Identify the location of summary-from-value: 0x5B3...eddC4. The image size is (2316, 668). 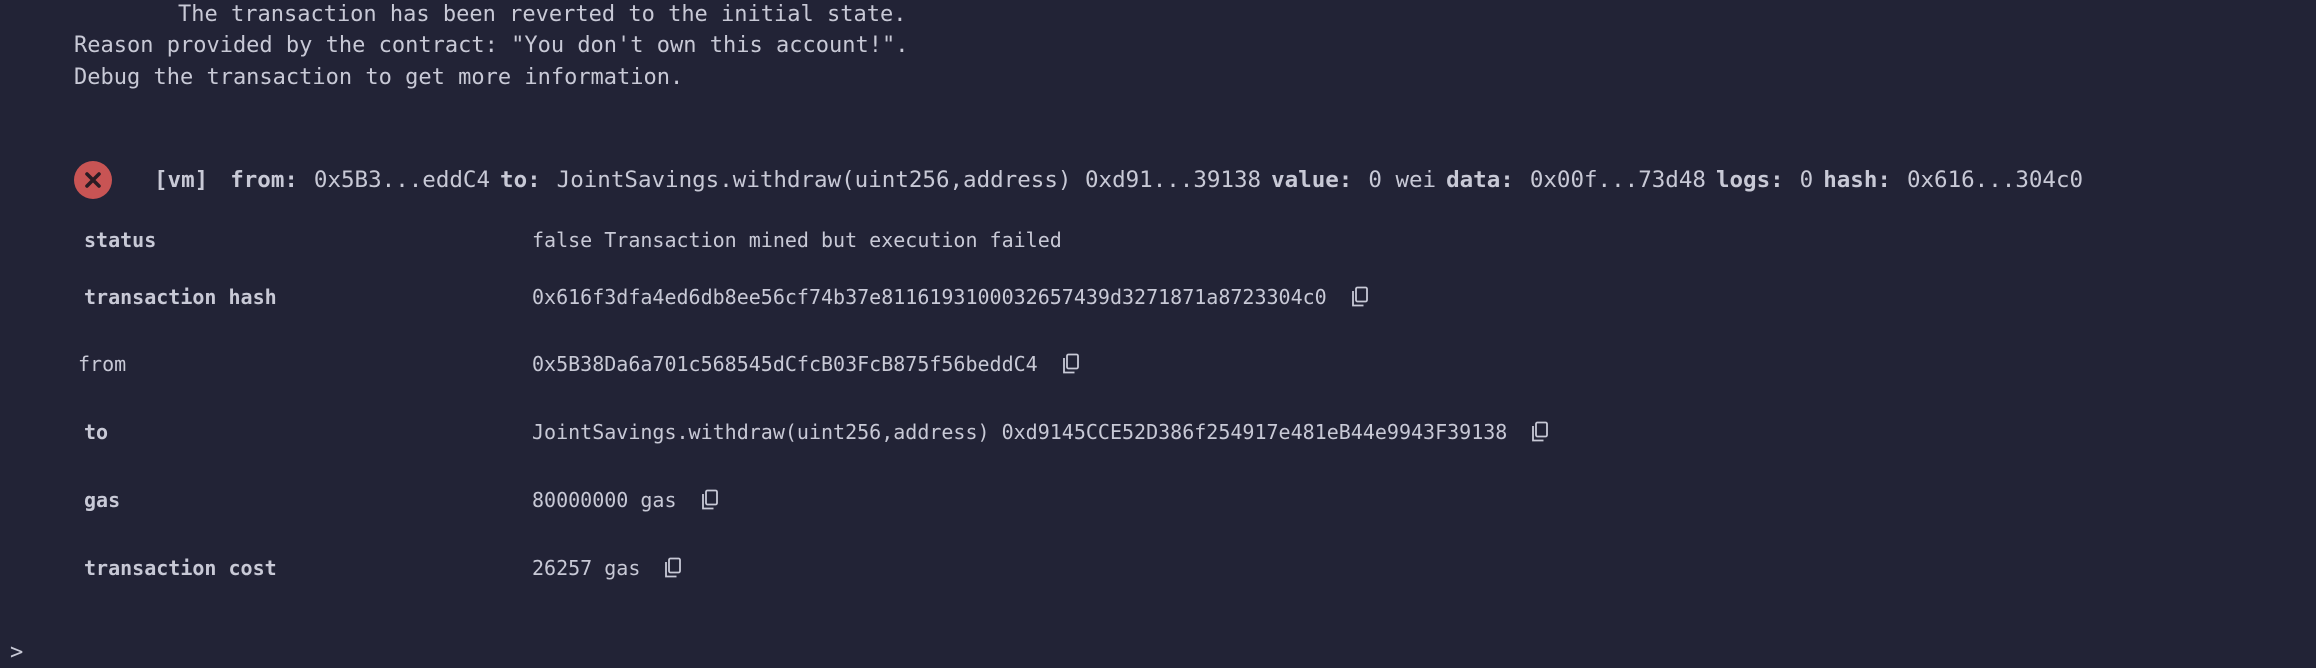
(402, 180).